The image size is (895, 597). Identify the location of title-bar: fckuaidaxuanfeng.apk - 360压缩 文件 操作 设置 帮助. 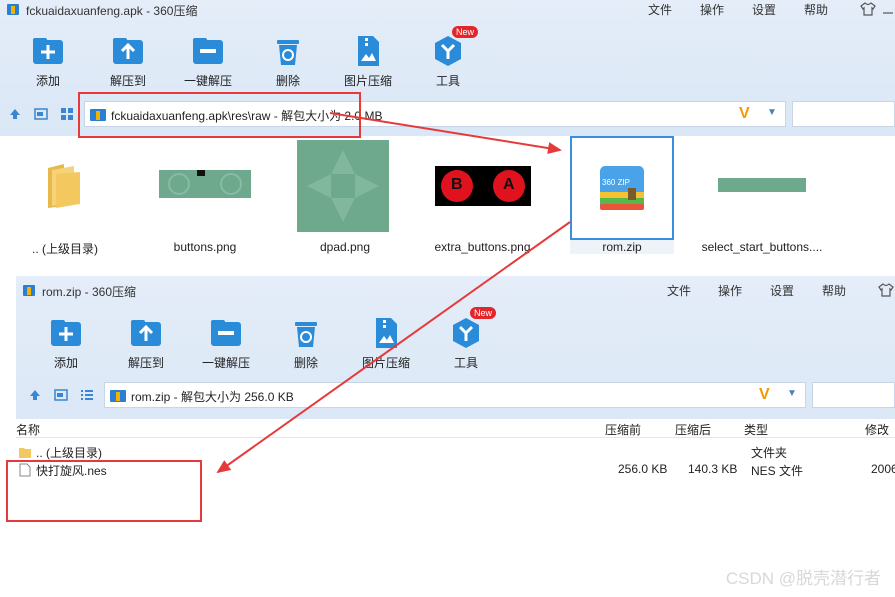
(447, 9).